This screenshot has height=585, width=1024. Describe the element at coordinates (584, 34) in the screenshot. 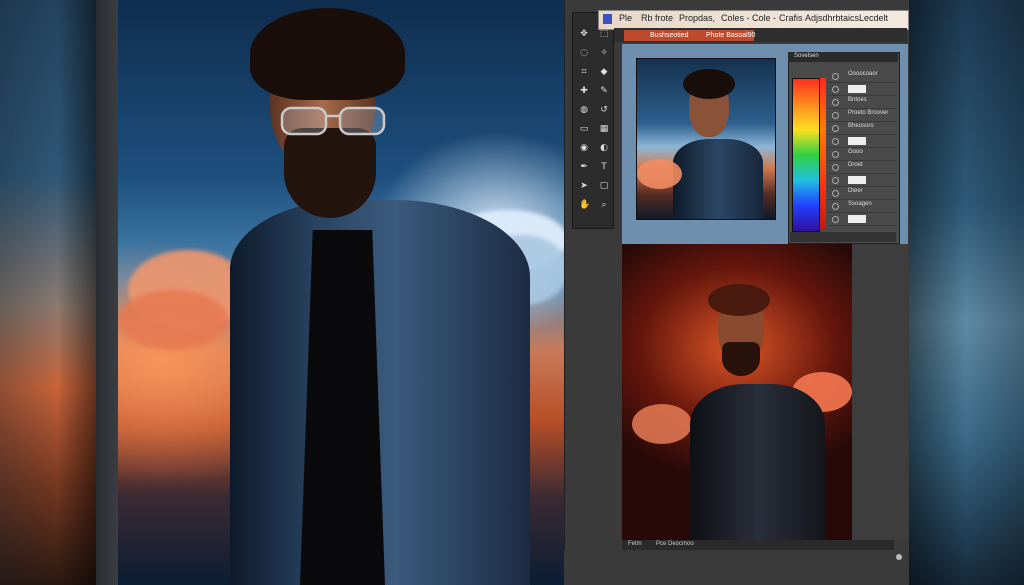

I see `move-icon: ✥` at that location.